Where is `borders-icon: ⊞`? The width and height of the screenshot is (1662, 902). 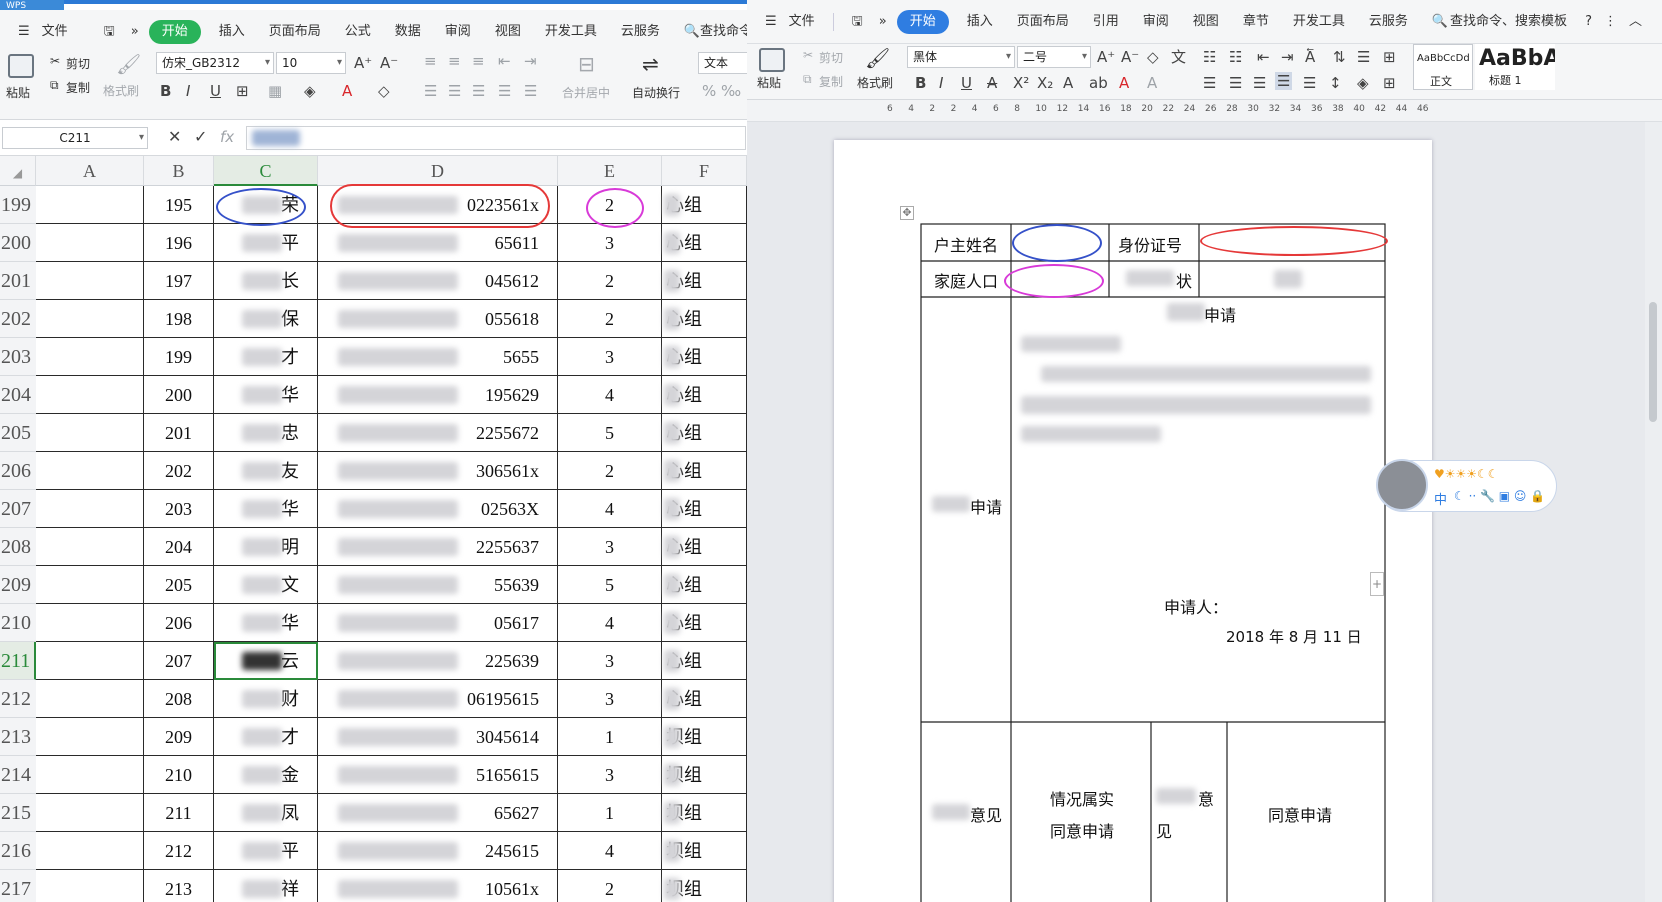 borders-icon: ⊞ is located at coordinates (1389, 83).